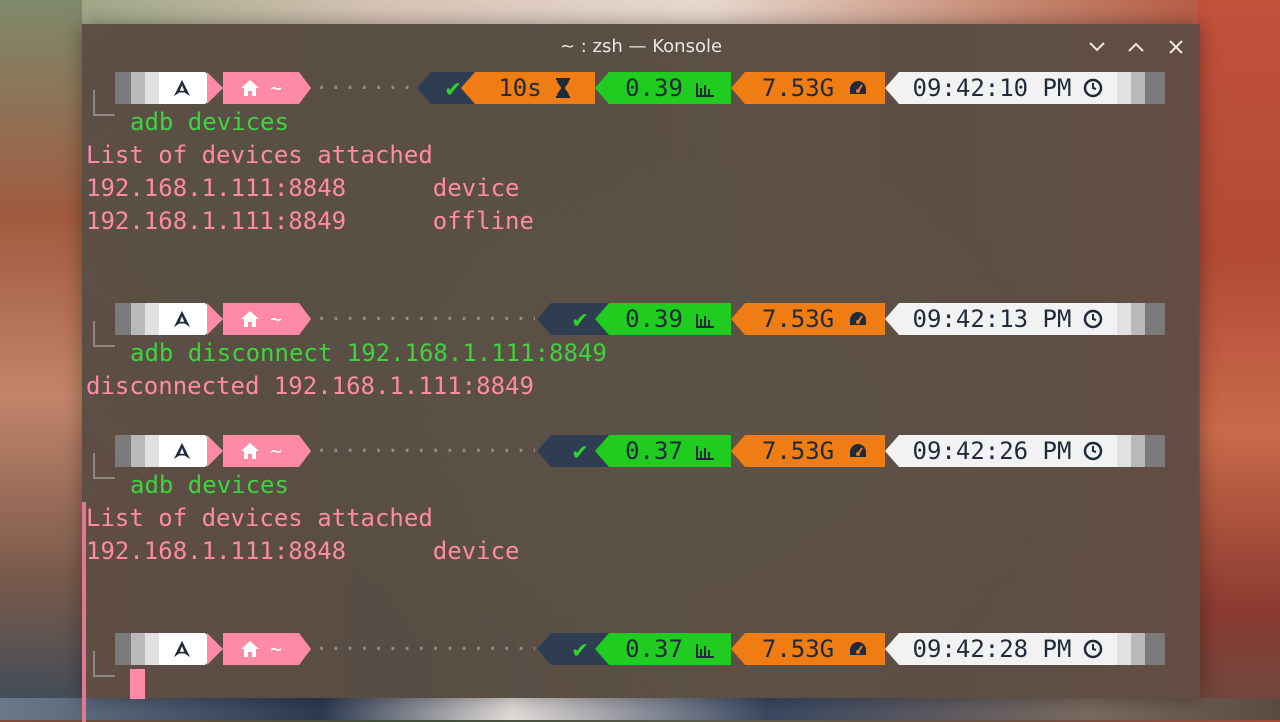 This screenshot has width=1280, height=722. Describe the element at coordinates (535, 88) in the screenshot. I see `duration-segment: 10s` at that location.